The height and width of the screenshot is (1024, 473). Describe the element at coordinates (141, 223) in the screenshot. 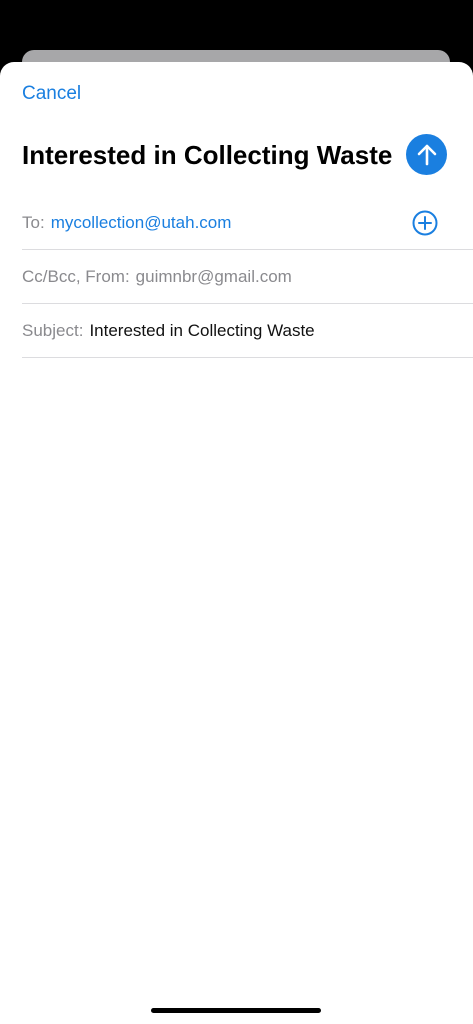

I see `to-recipient: mycollection@utah.com` at that location.